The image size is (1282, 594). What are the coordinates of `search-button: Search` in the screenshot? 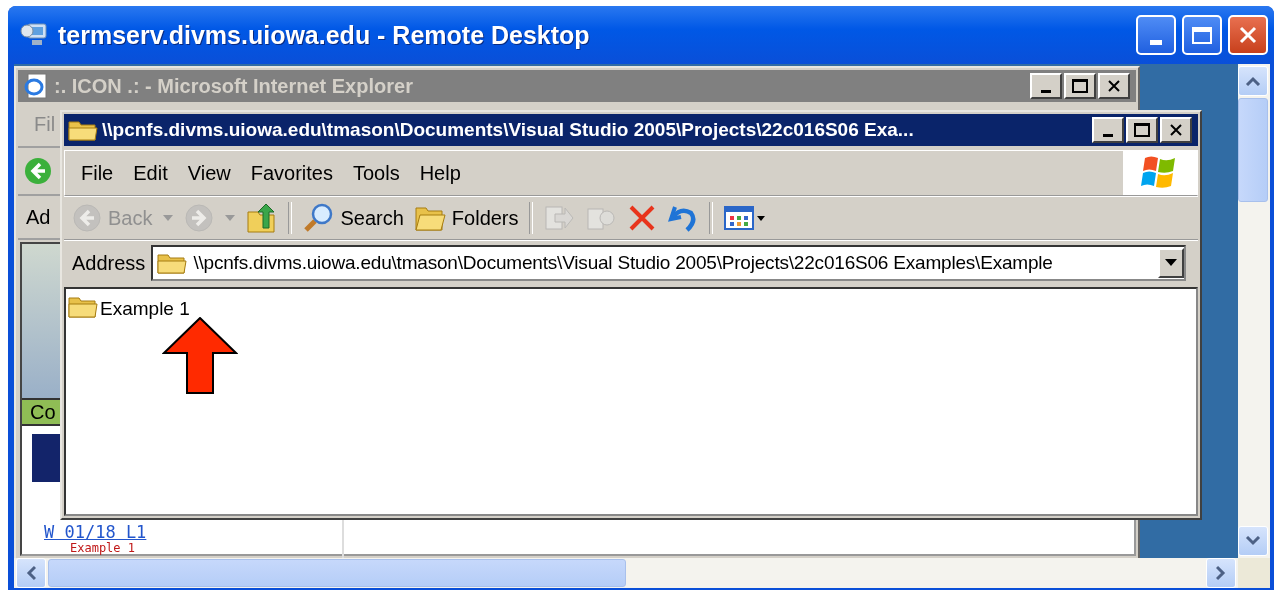 It's located at (353, 218).